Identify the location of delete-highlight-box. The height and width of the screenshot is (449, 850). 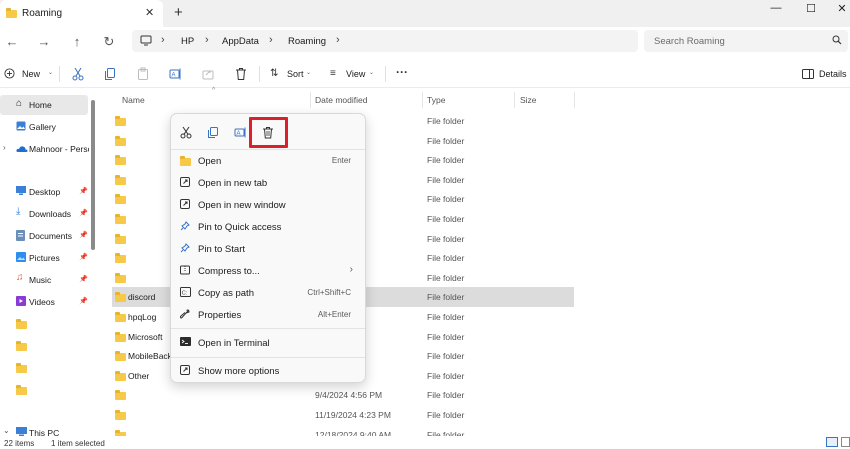
(268, 132).